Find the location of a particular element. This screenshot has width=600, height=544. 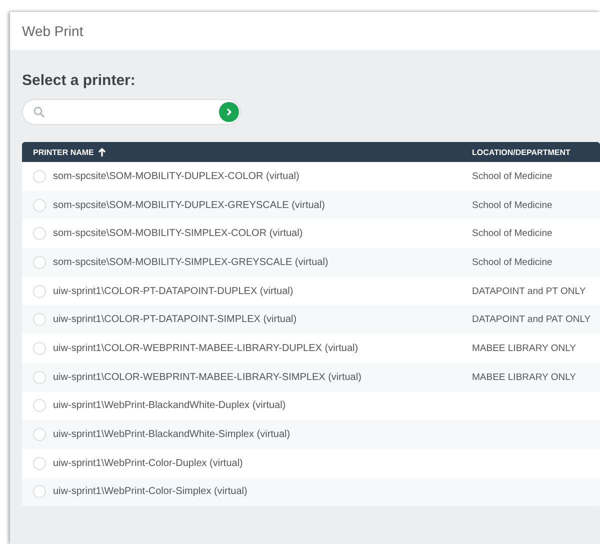

printer-name: uiw-sprint1\WebPrint-Color-Simplex (virtual) is located at coordinates (150, 492).